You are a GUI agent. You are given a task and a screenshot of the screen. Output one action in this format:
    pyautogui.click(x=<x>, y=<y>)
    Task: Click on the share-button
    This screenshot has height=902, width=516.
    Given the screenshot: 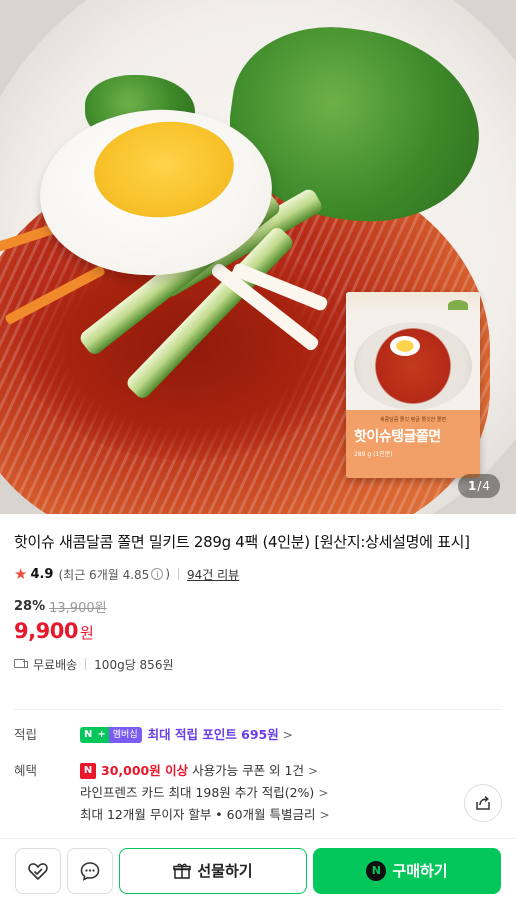 What is the action you would take?
    pyautogui.click(x=483, y=803)
    